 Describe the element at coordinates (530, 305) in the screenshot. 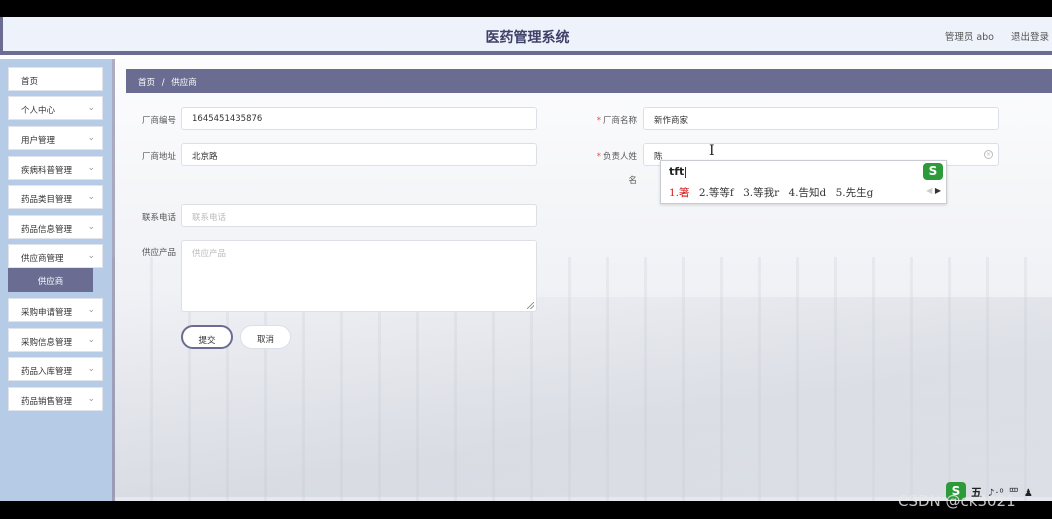

I see `resize-handle-icon` at that location.